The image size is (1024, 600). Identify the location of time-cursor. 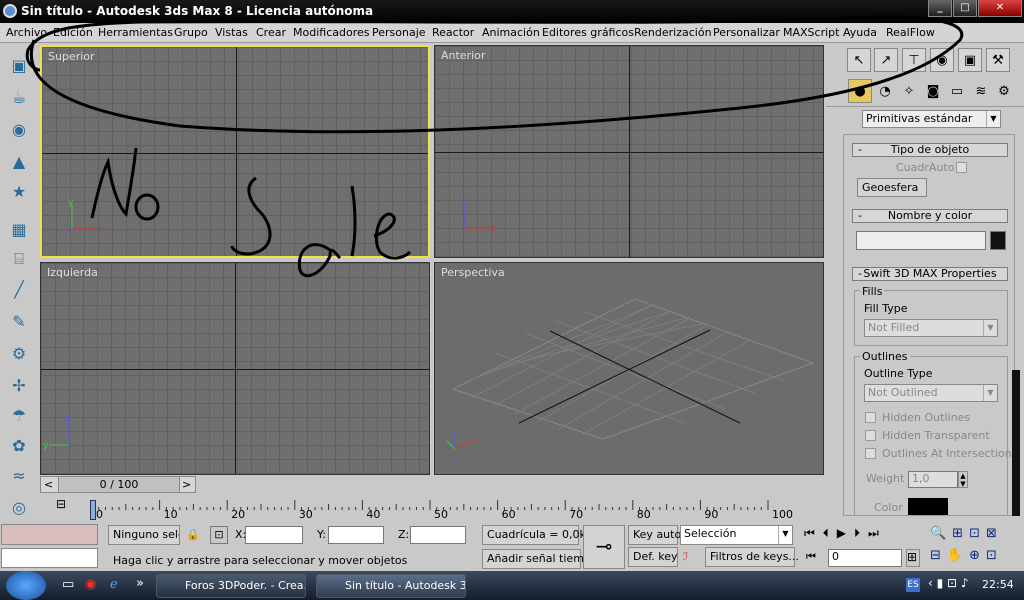
(93, 510).